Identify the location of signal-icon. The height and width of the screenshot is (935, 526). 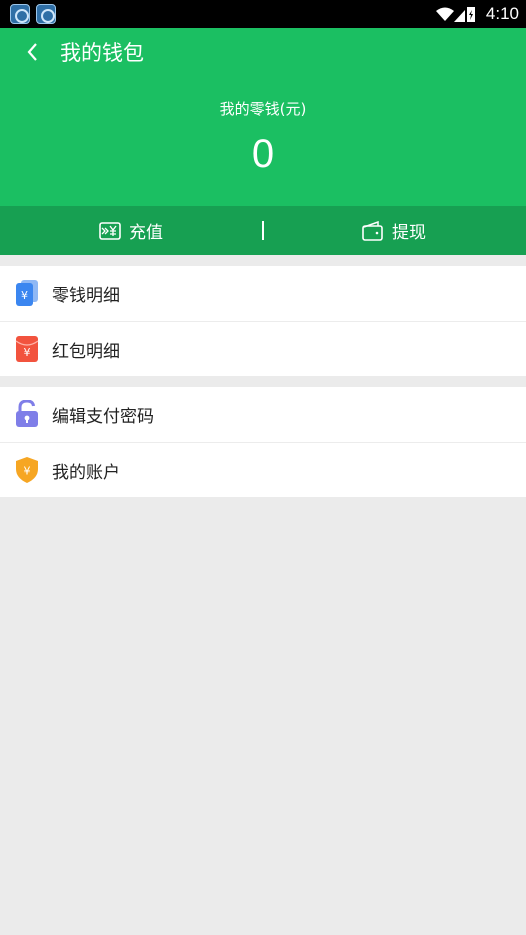
(459, 16).